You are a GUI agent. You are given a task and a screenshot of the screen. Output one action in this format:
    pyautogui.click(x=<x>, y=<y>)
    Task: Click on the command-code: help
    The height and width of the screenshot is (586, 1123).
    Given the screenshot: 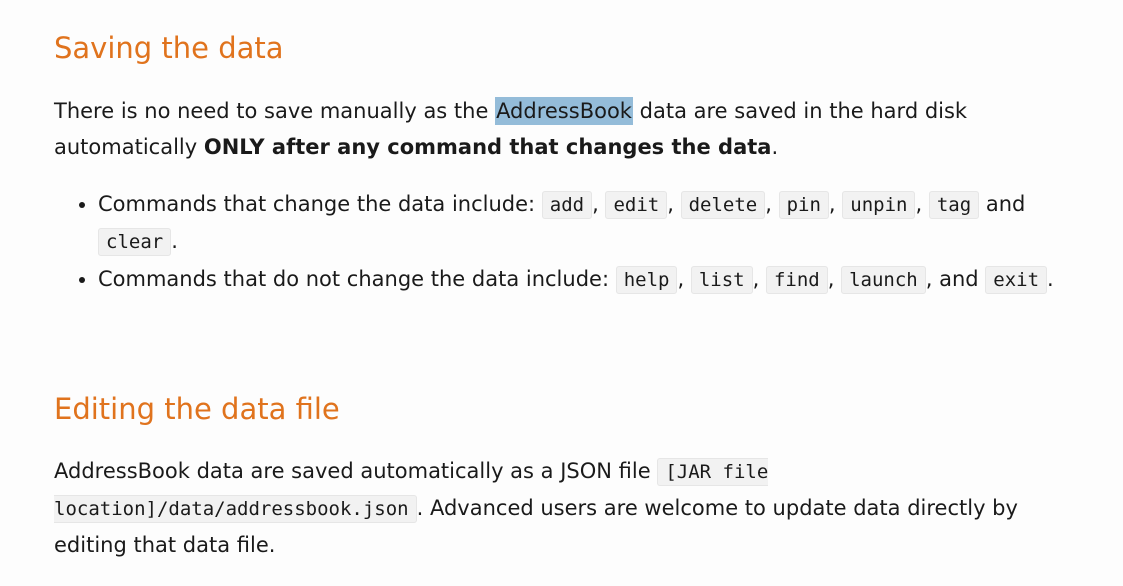 What is the action you would take?
    pyautogui.click(x=646, y=280)
    